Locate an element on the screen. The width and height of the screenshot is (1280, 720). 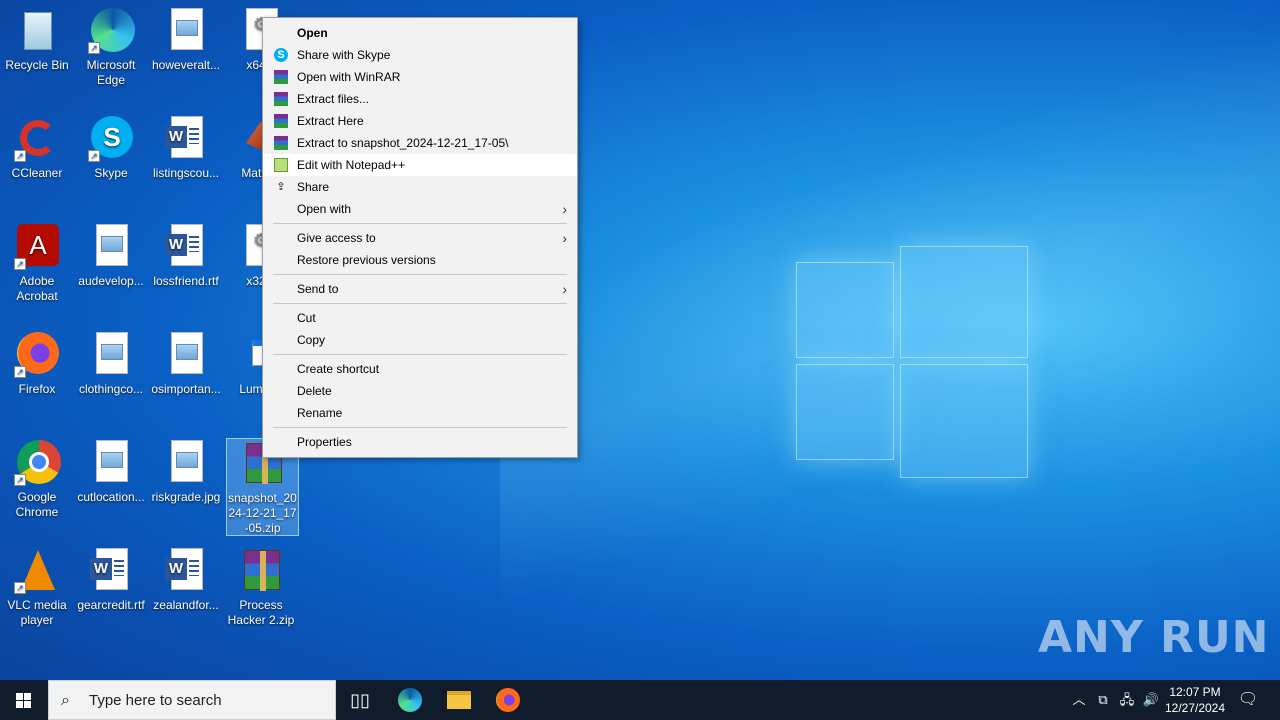
desktop-icon-ccleaner: ↗ CCleaner is located at coordinates (37, 148).